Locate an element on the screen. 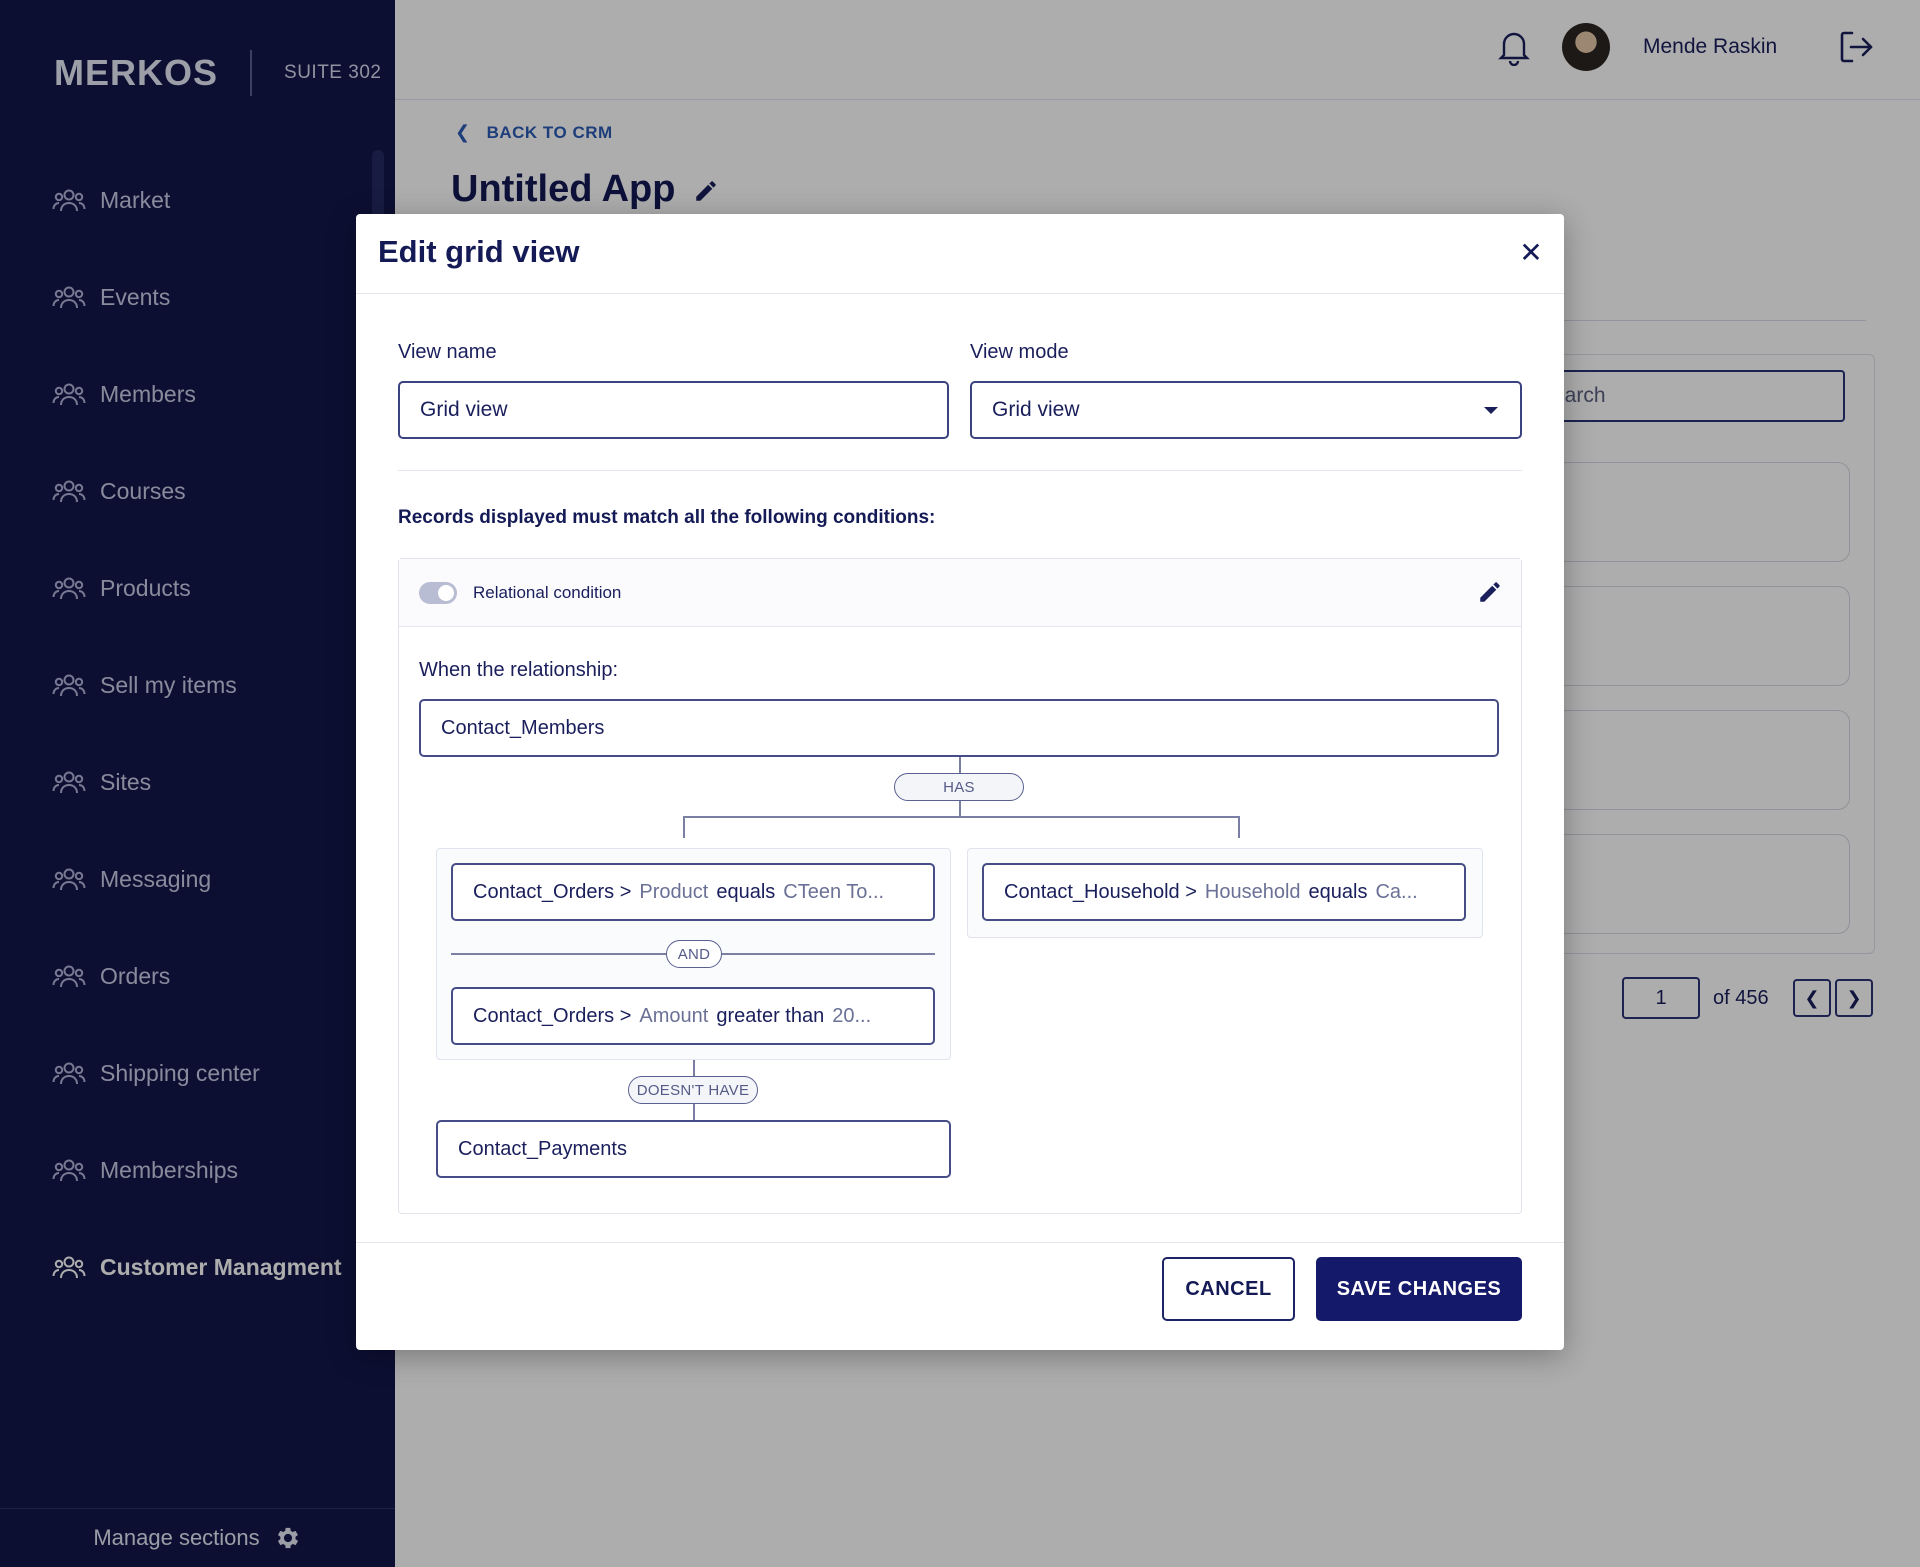  pencil-icon is located at coordinates (1490, 592).